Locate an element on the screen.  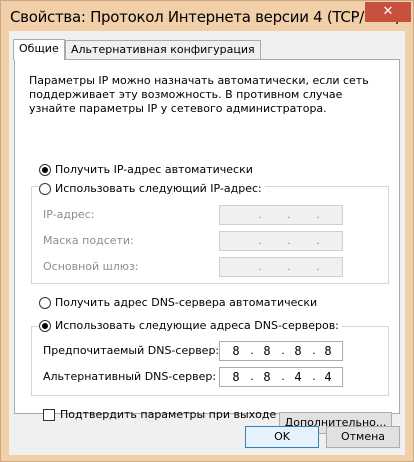
dns-auto-radio: Получить адрес DNS-сервера автоматически is located at coordinates (180, 302).